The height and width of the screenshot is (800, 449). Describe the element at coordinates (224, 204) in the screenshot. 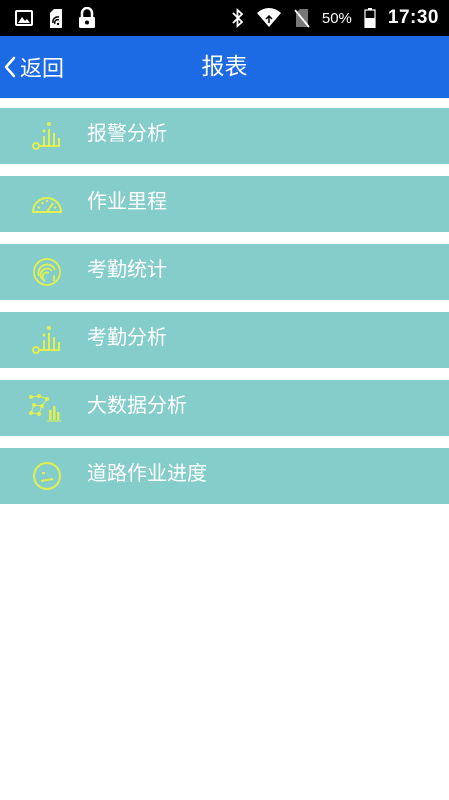

I see `menu-item-work-mileage: 作业里程` at that location.